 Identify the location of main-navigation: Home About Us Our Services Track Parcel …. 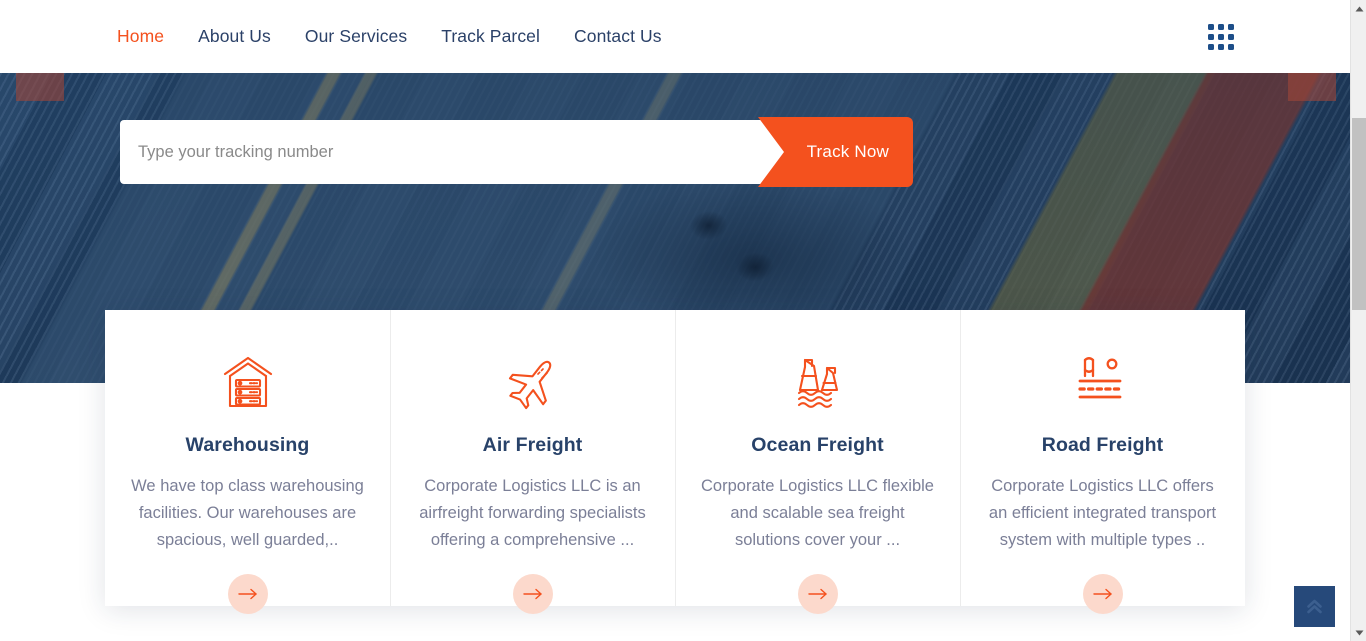
(398, 36).